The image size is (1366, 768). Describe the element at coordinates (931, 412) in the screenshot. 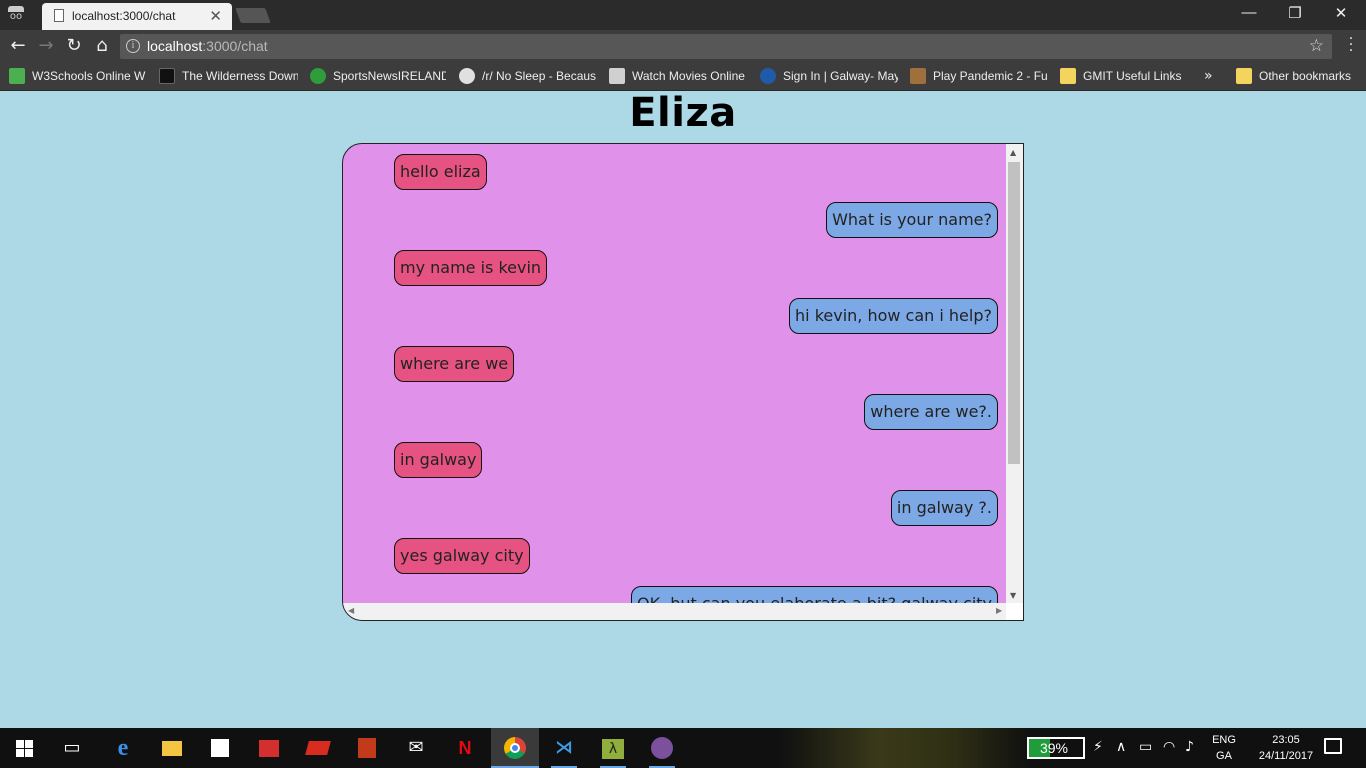

I see `bot-message: where are we?.` at that location.